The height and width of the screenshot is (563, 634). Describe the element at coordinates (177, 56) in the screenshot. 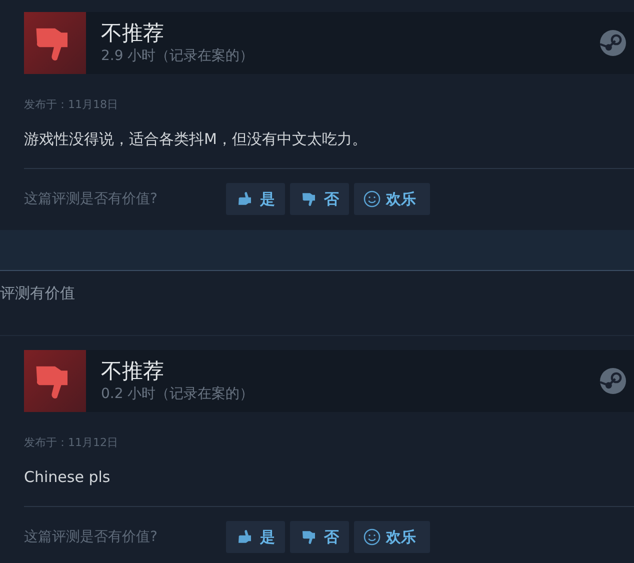

I see `playtime-text: 2.9 小时（记录在案的）` at that location.